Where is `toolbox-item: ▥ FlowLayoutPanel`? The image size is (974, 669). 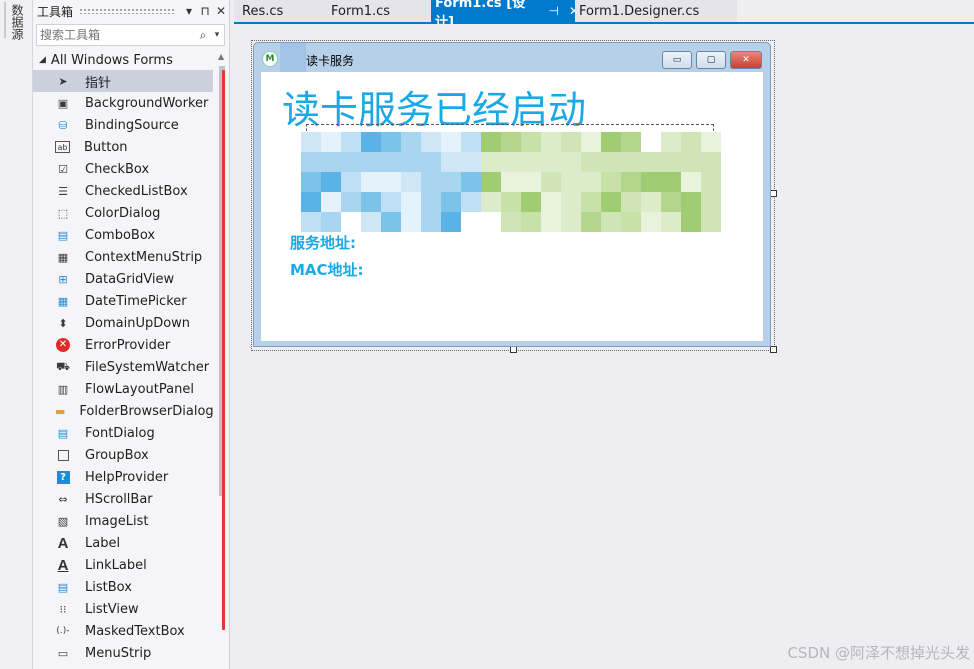
toolbox-item: ▥ FlowLayoutPanel is located at coordinates (123, 389).